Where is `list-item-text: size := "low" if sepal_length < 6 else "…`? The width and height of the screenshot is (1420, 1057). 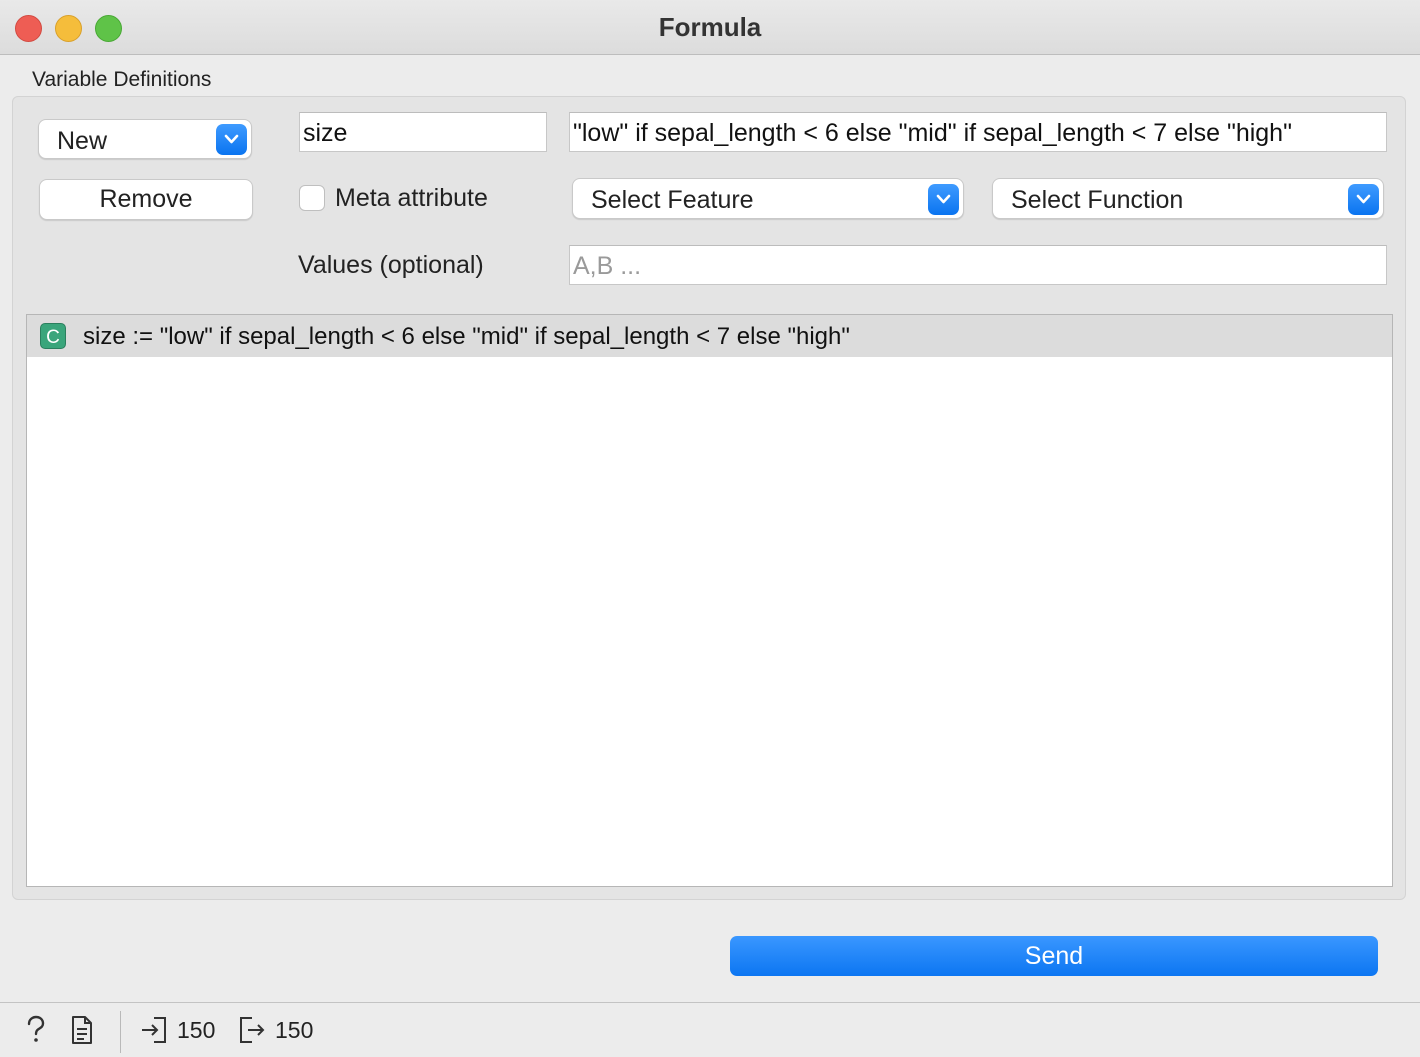 list-item-text: size := "low" if sepal_length < 6 else "… is located at coordinates (466, 336).